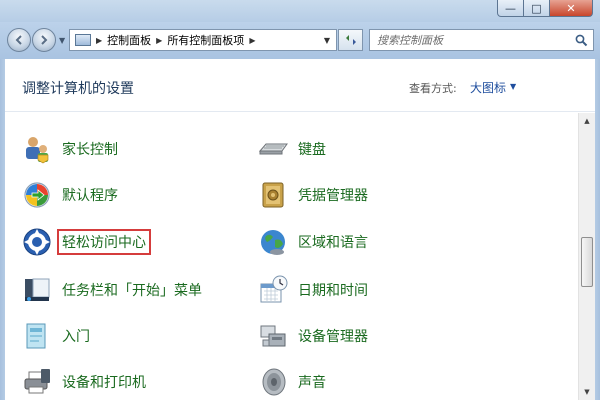 This screenshot has width=600, height=400. I want to click on ease-of-access-icon, so click(37, 242).